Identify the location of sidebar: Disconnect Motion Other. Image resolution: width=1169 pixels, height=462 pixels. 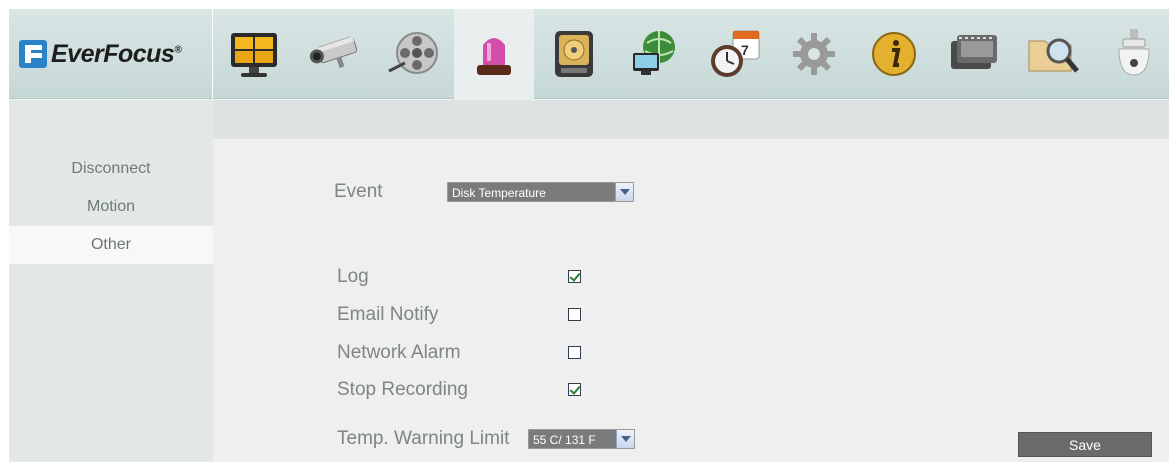
(111, 281).